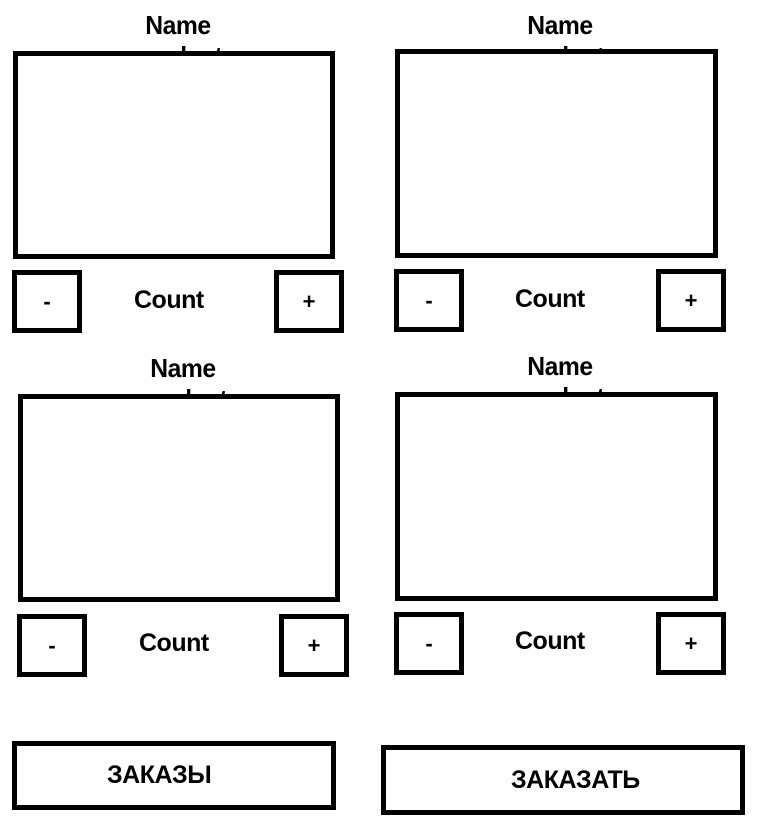 Image resolution: width=769 pixels, height=825 pixels. I want to click on place-order-button: ЗАКАЗАТЬ, so click(563, 780).